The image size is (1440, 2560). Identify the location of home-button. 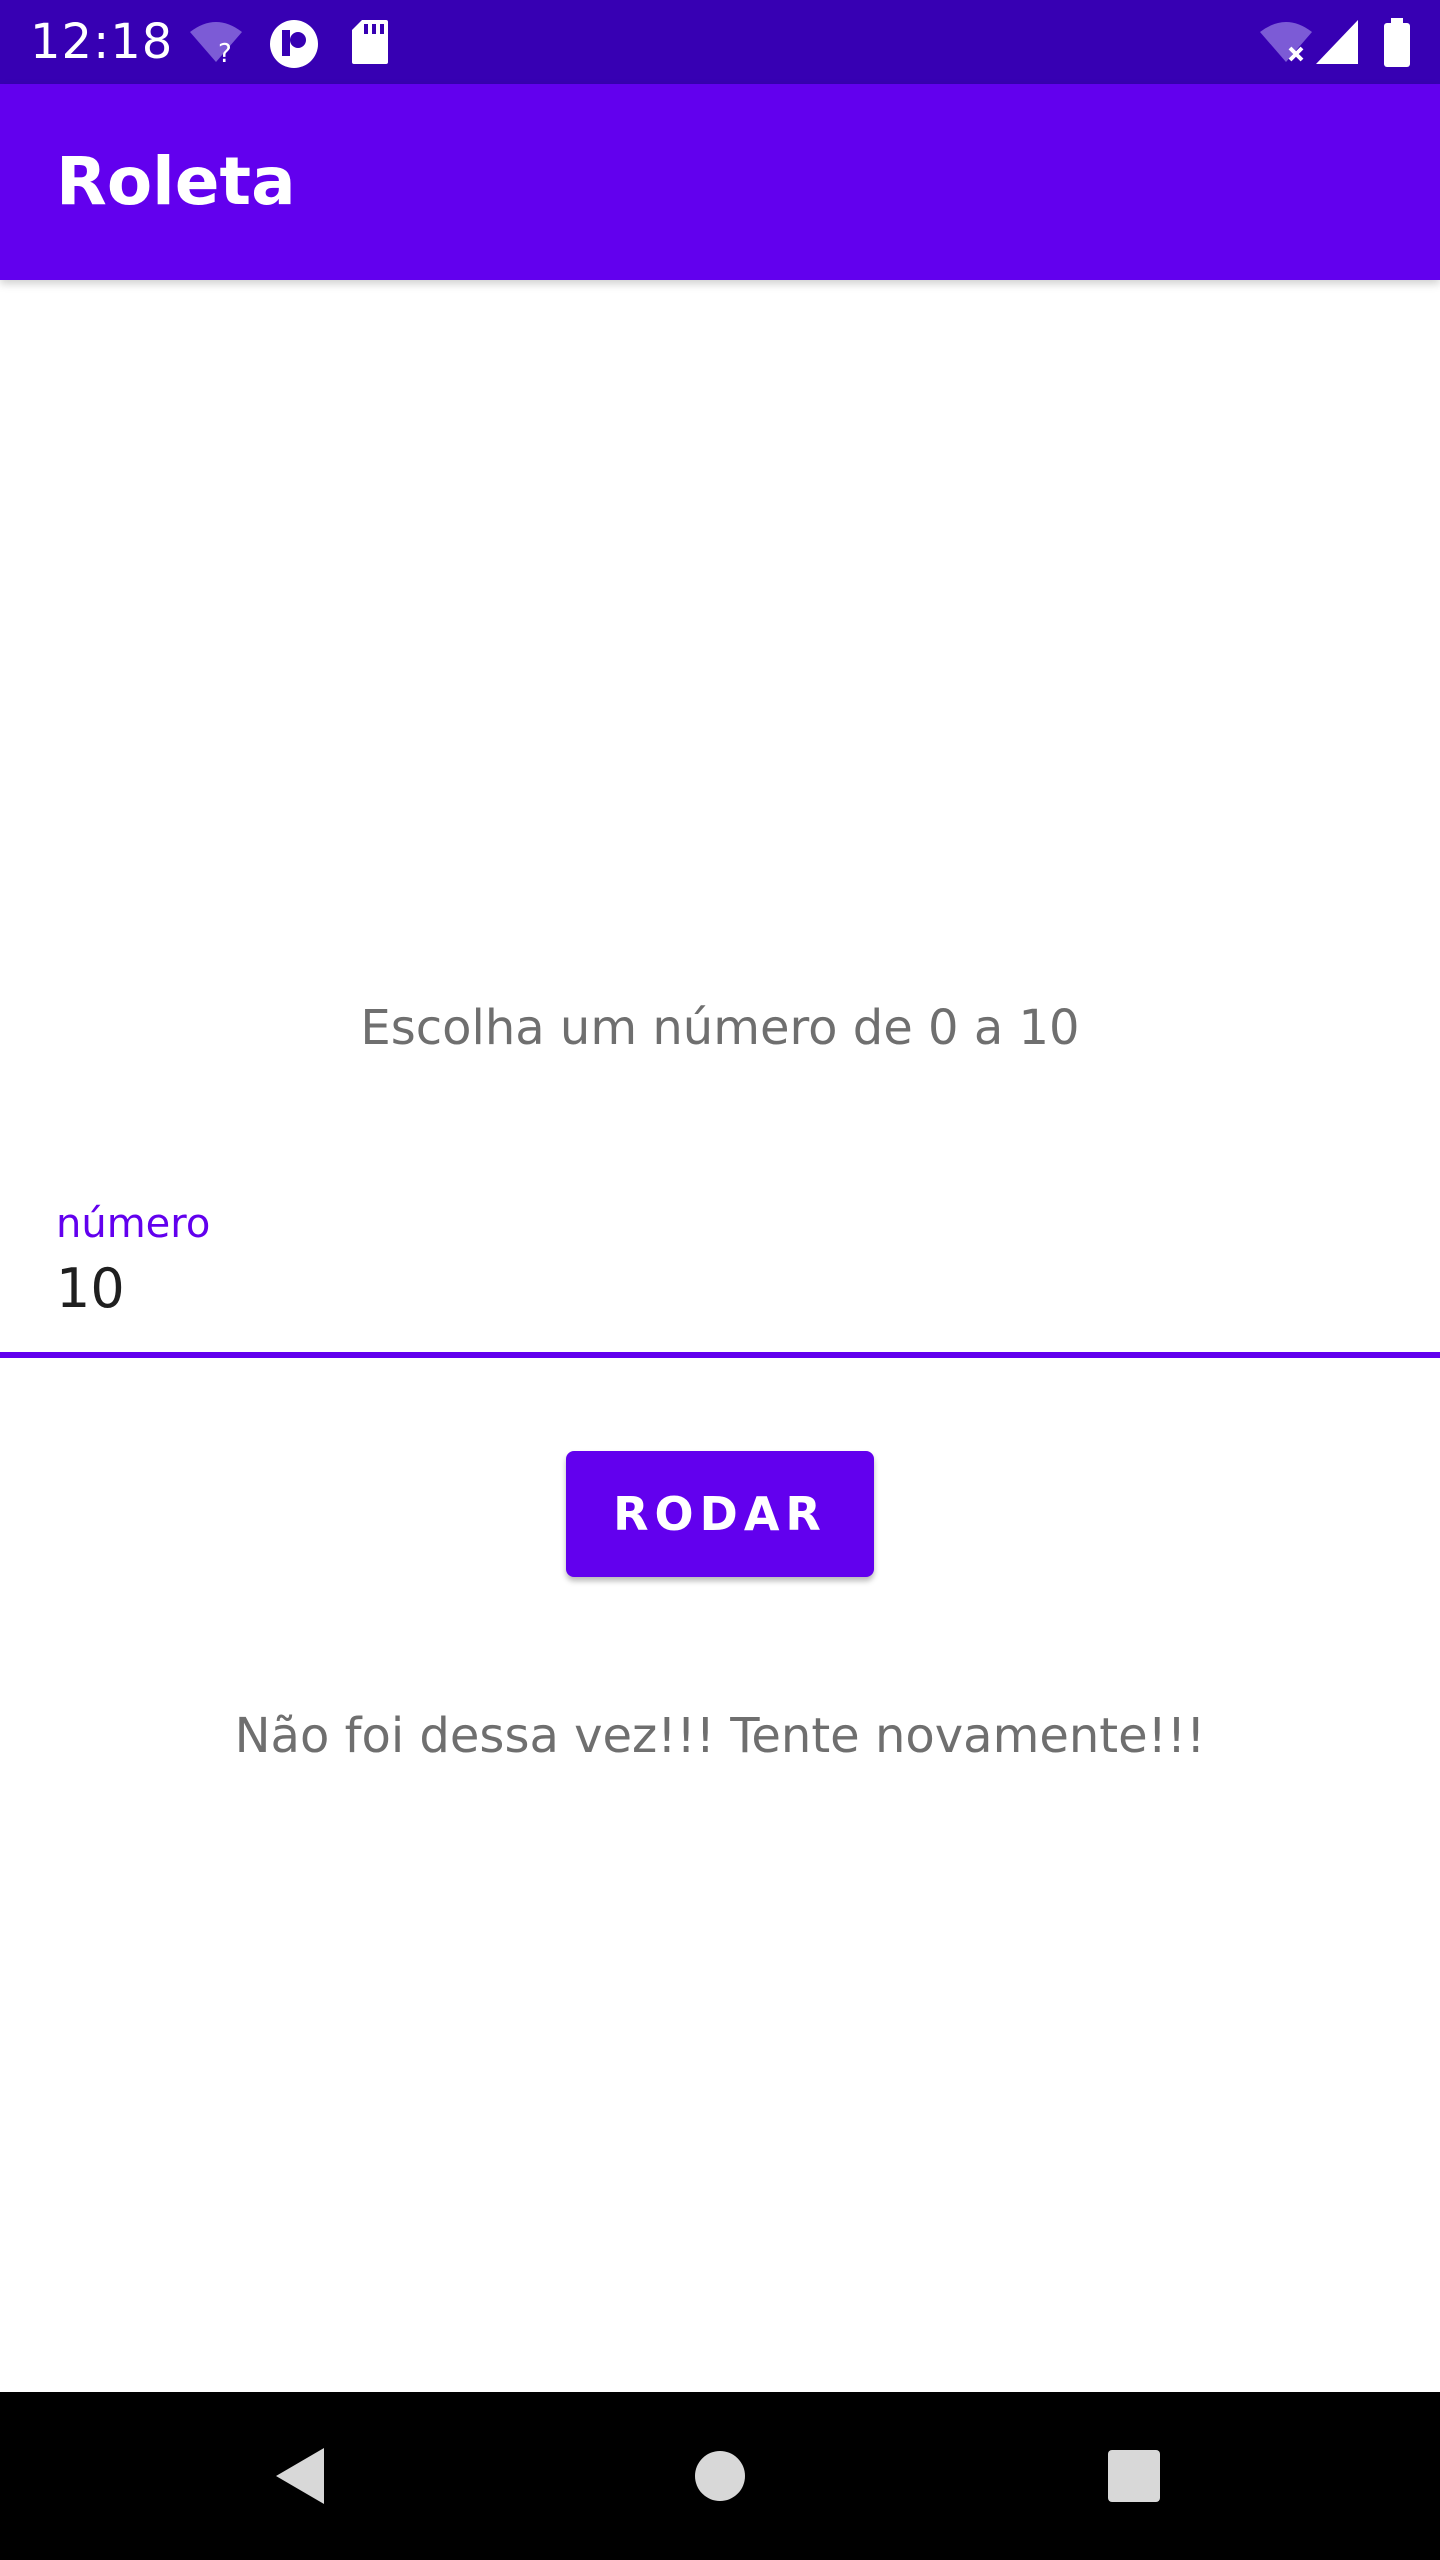
(720, 2476).